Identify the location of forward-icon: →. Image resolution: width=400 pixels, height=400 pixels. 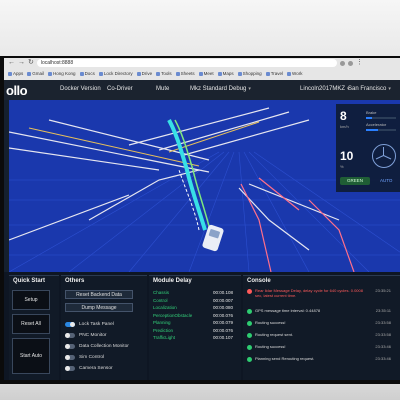
(21, 63).